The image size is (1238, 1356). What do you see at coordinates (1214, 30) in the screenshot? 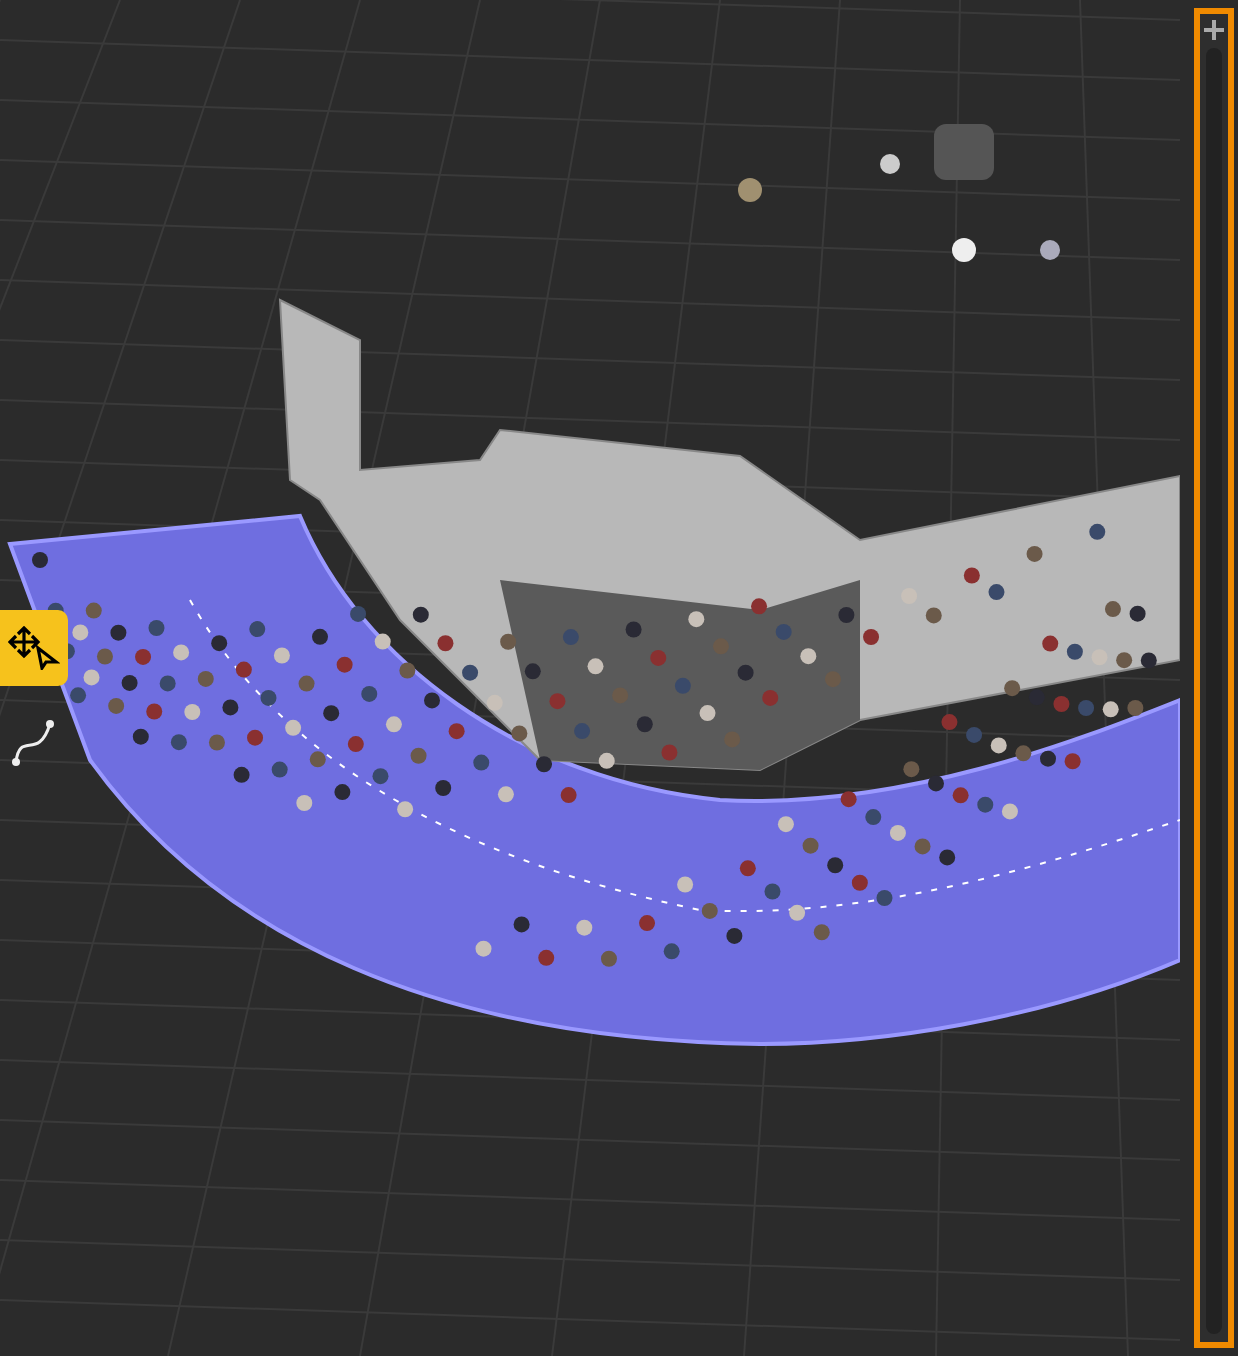
I see `plus-icon` at bounding box center [1214, 30].